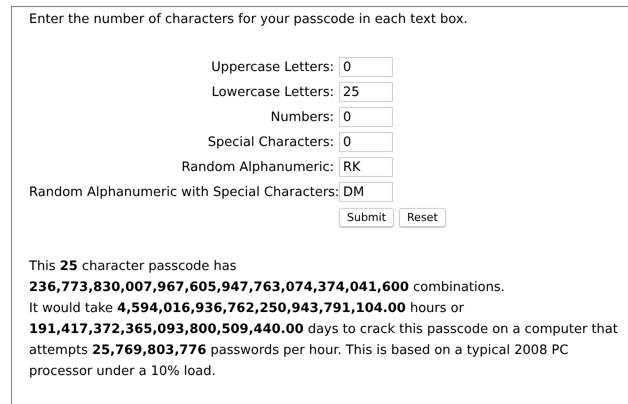  Describe the element at coordinates (272, 67) in the screenshot. I see `field-label: Uppercase Letters:` at that location.